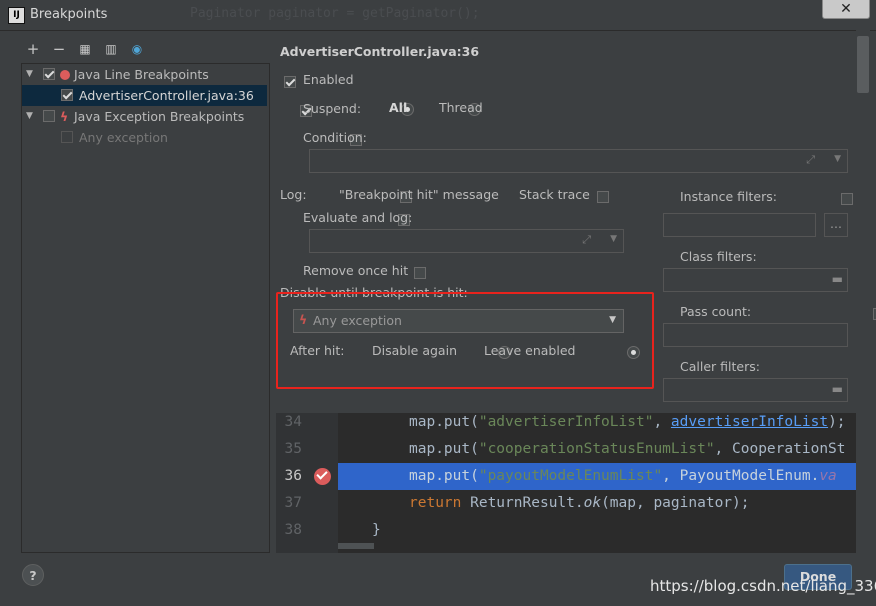  What do you see at coordinates (293, 476) in the screenshot?
I see `line-number: 36` at bounding box center [293, 476].